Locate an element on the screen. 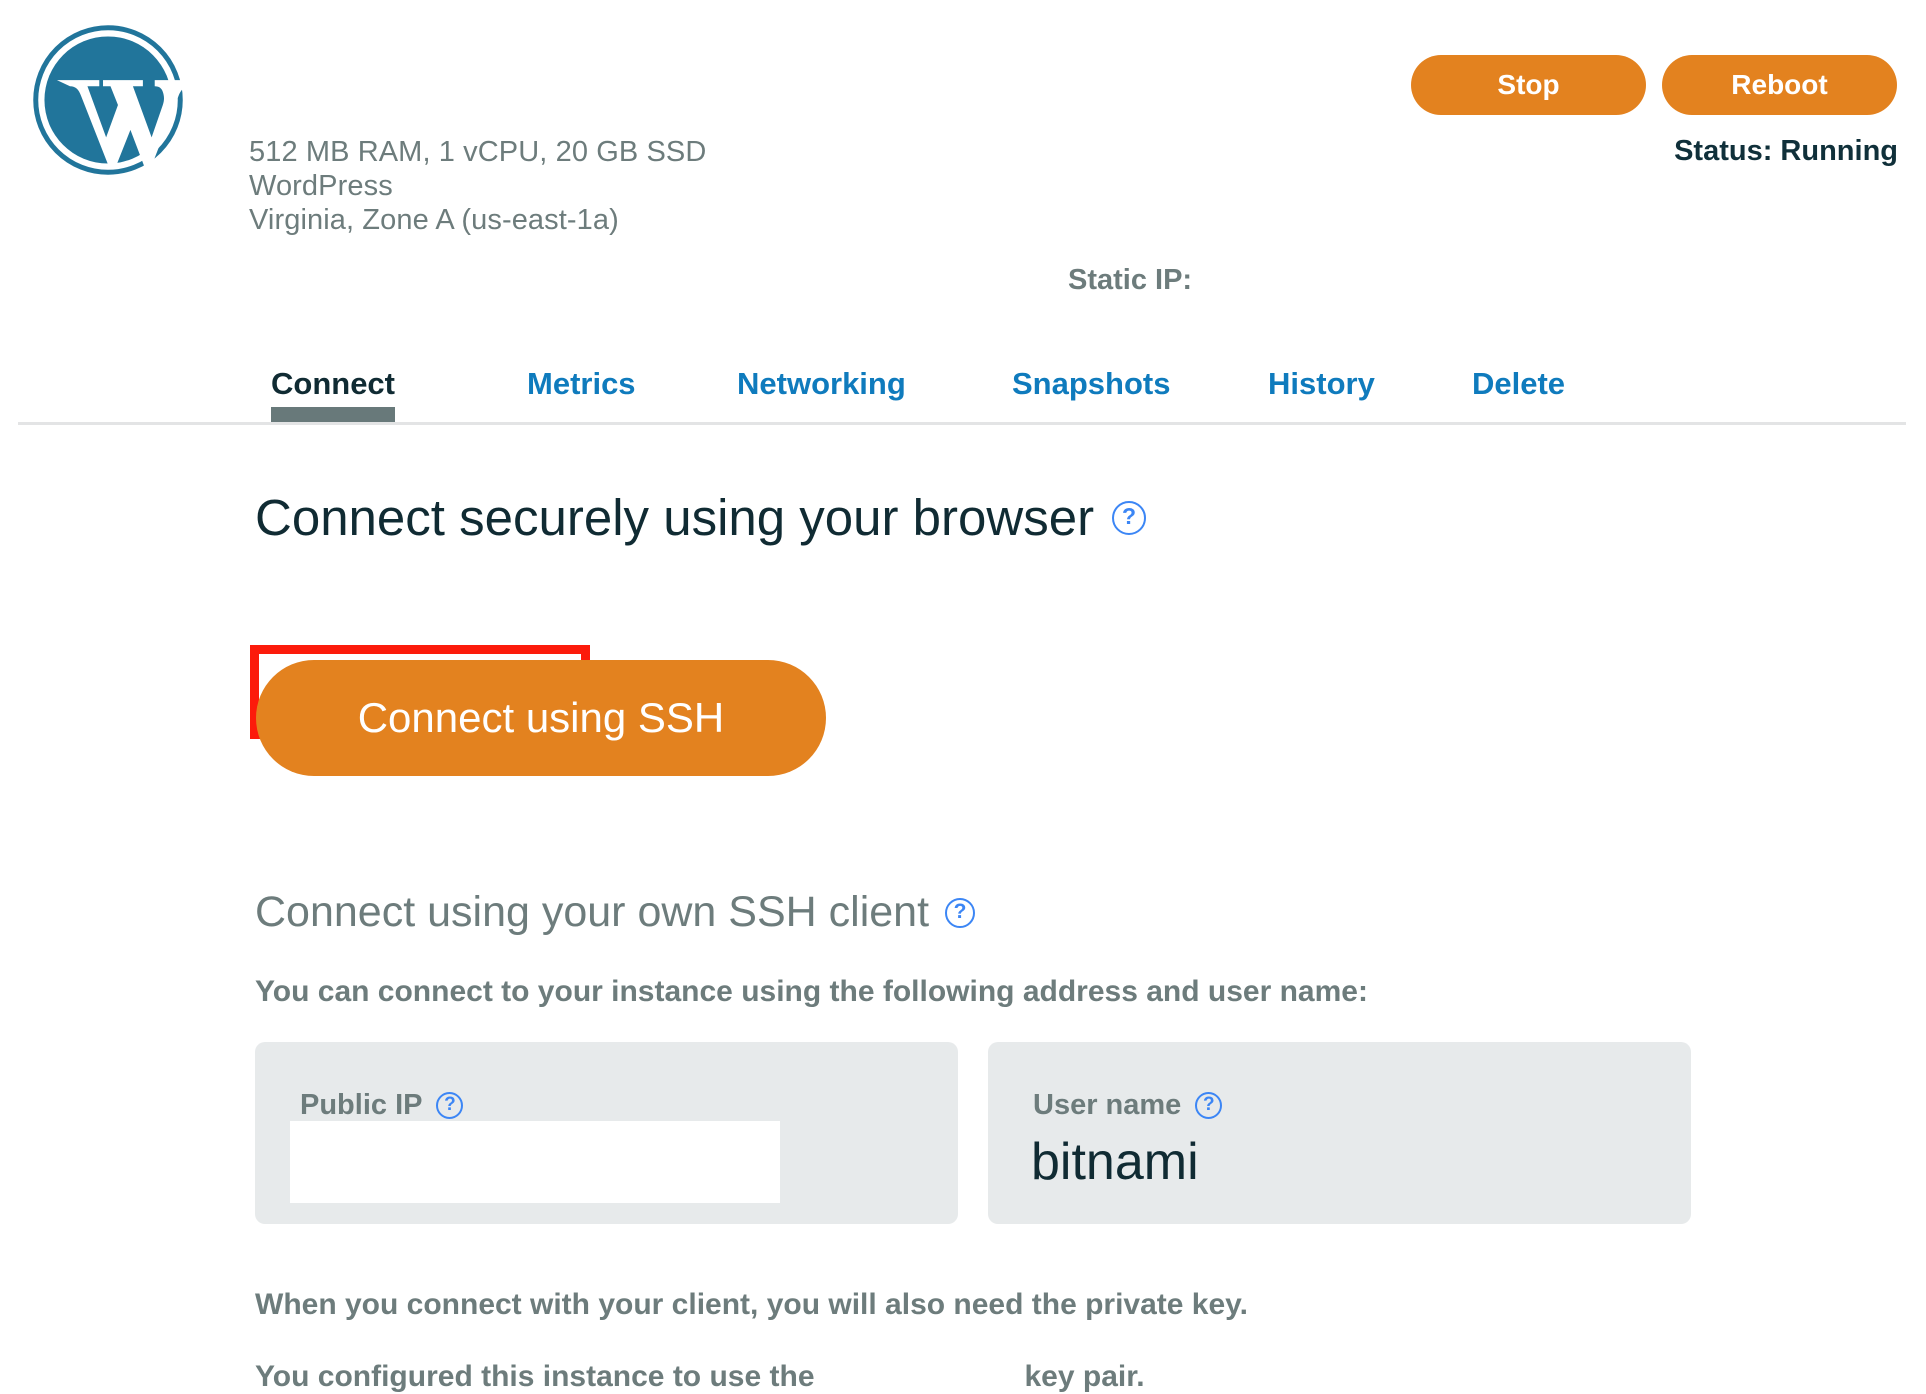 Image resolution: width=1926 pixels, height=1394 pixels. public-ip-label: Public IP ? is located at coordinates (382, 1105).